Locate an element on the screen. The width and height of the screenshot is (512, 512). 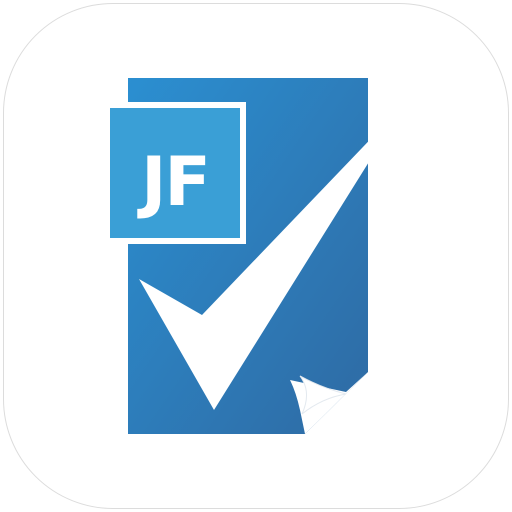
badge-text: JF is located at coordinates (173, 182).